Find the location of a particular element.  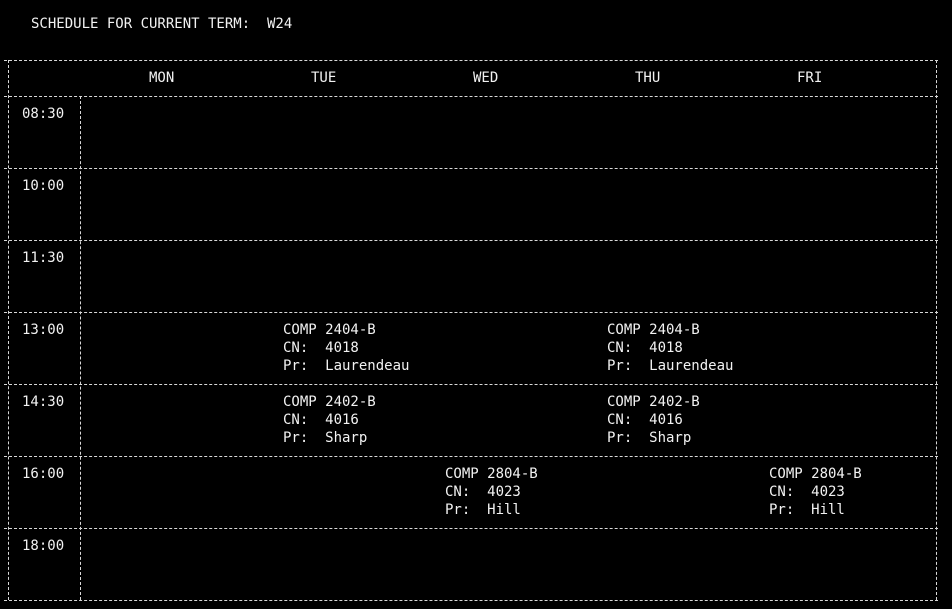

day-header-wed: WED is located at coordinates (486, 78).